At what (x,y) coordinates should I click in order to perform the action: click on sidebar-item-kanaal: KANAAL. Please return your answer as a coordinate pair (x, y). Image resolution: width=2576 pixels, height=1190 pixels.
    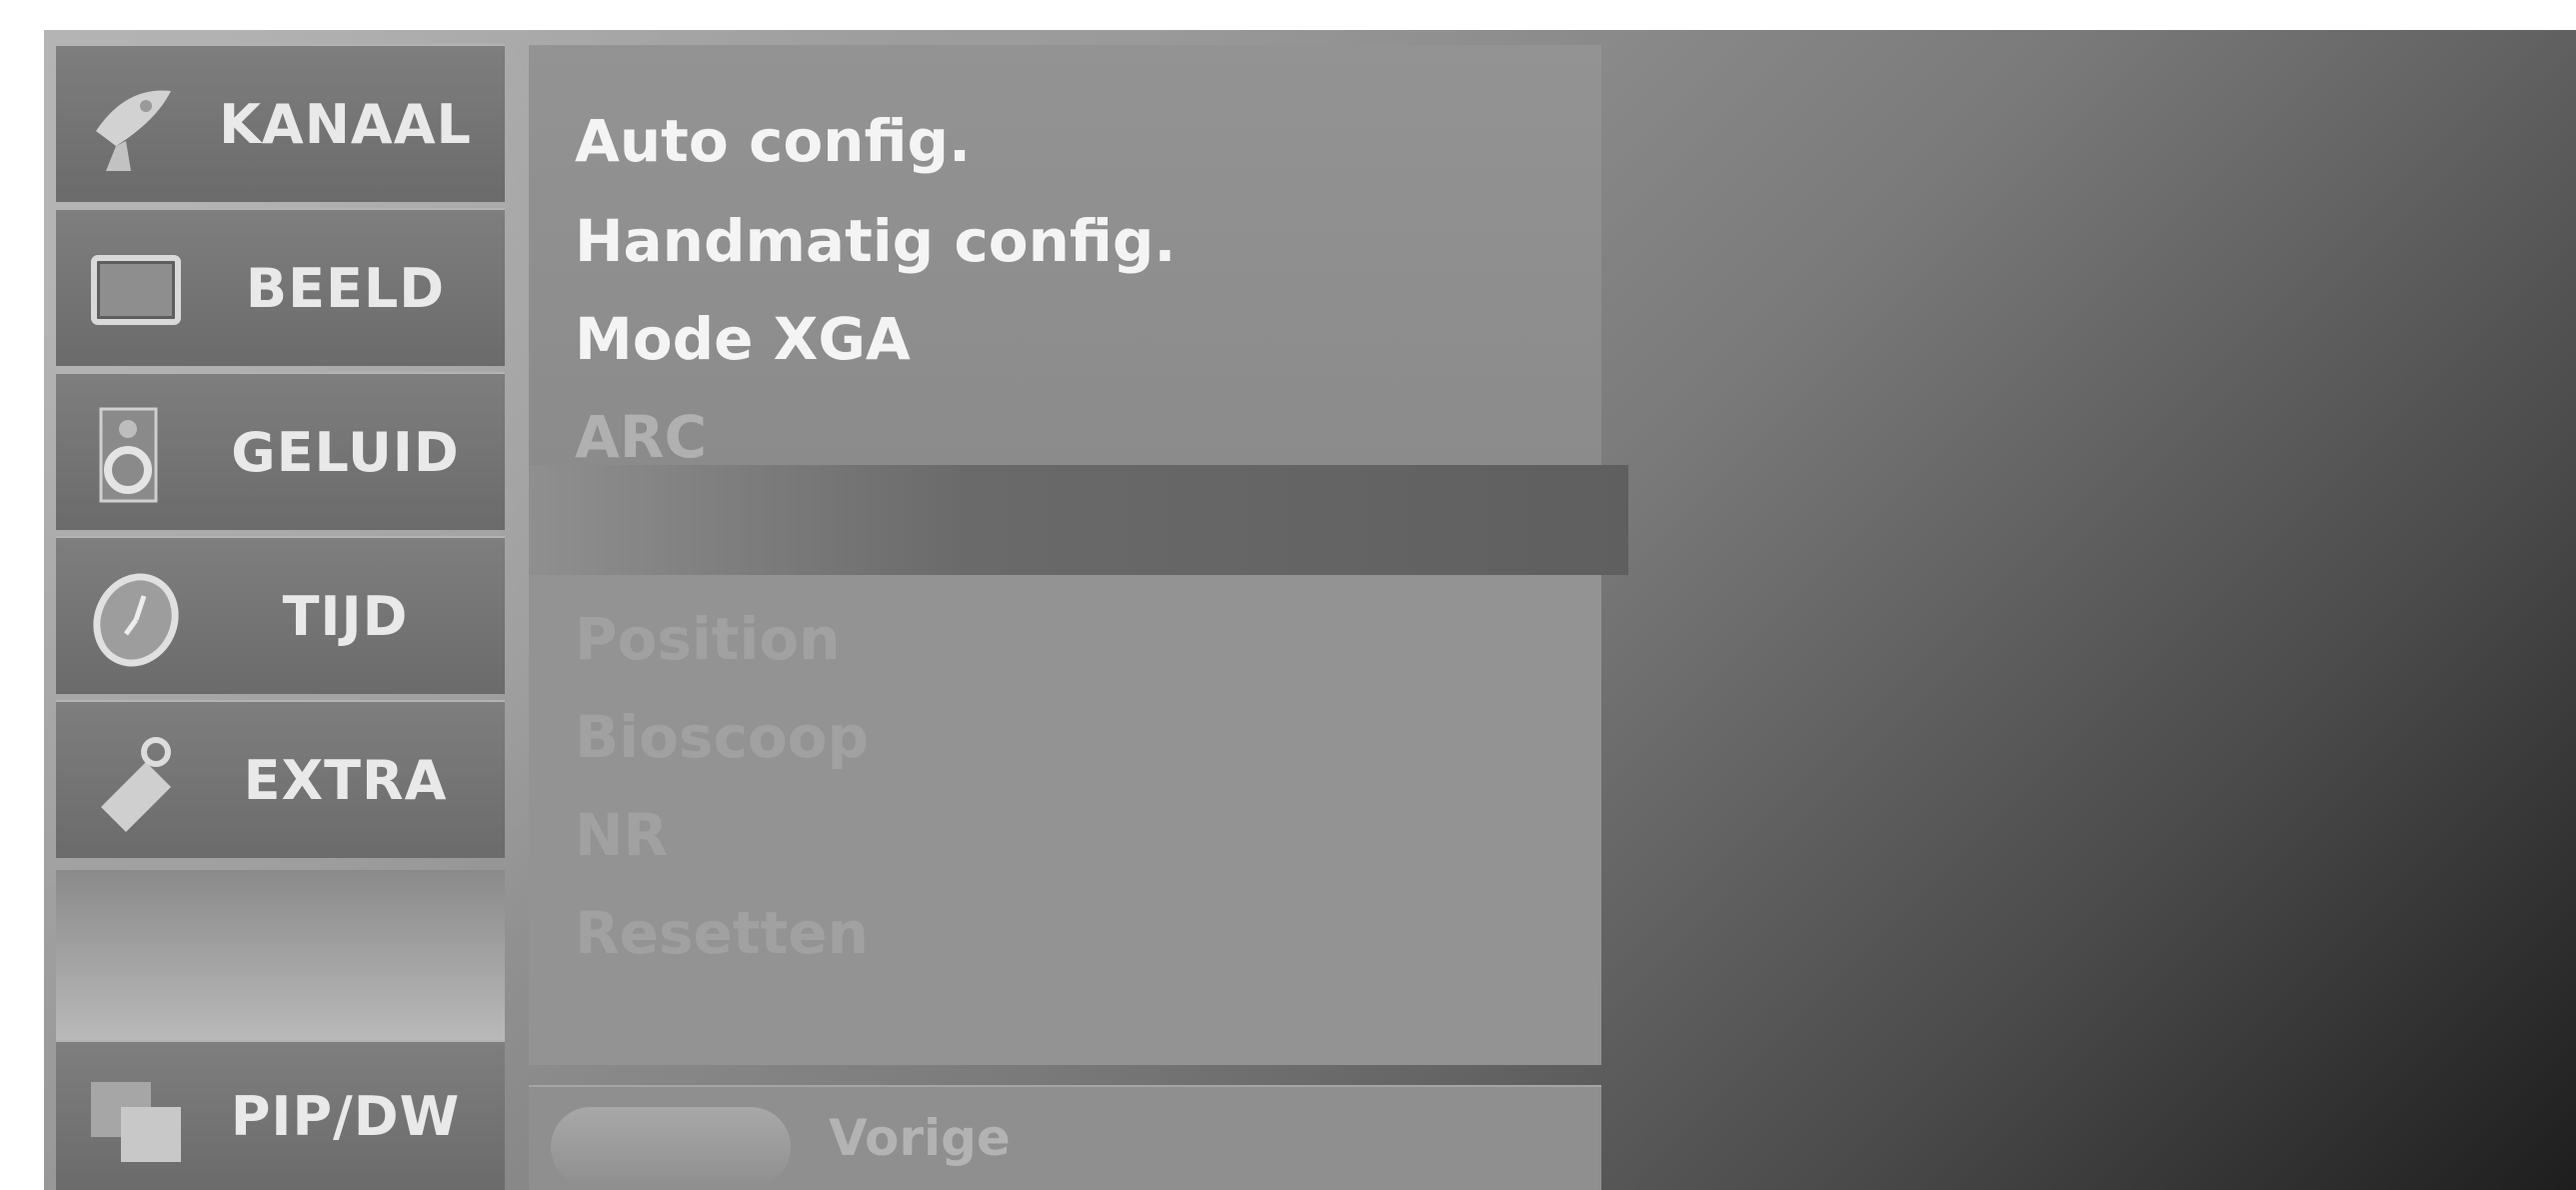
    Looking at the image, I should click on (281, 123).